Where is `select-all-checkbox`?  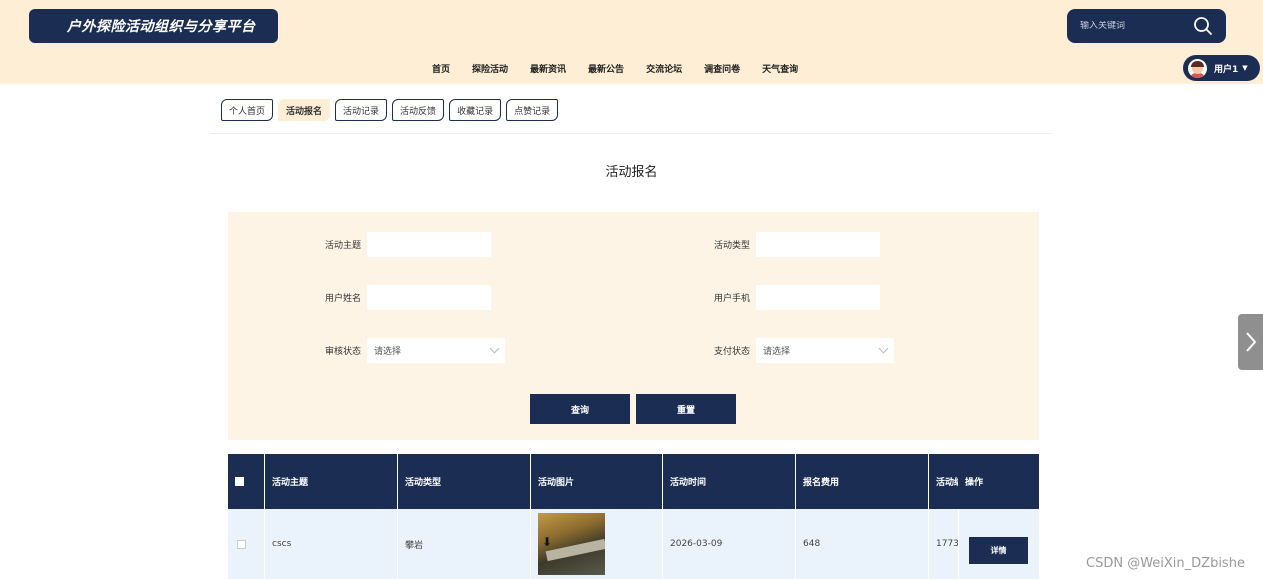
select-all-checkbox is located at coordinates (239, 481).